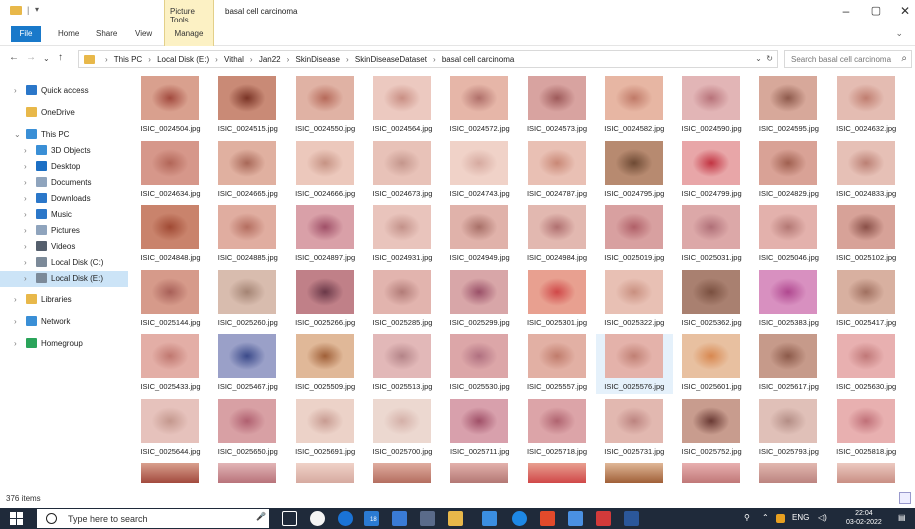  What do you see at coordinates (64, 113) in the screenshot?
I see `sidebar-item-onedrive: OneDrive` at bounding box center [64, 113].